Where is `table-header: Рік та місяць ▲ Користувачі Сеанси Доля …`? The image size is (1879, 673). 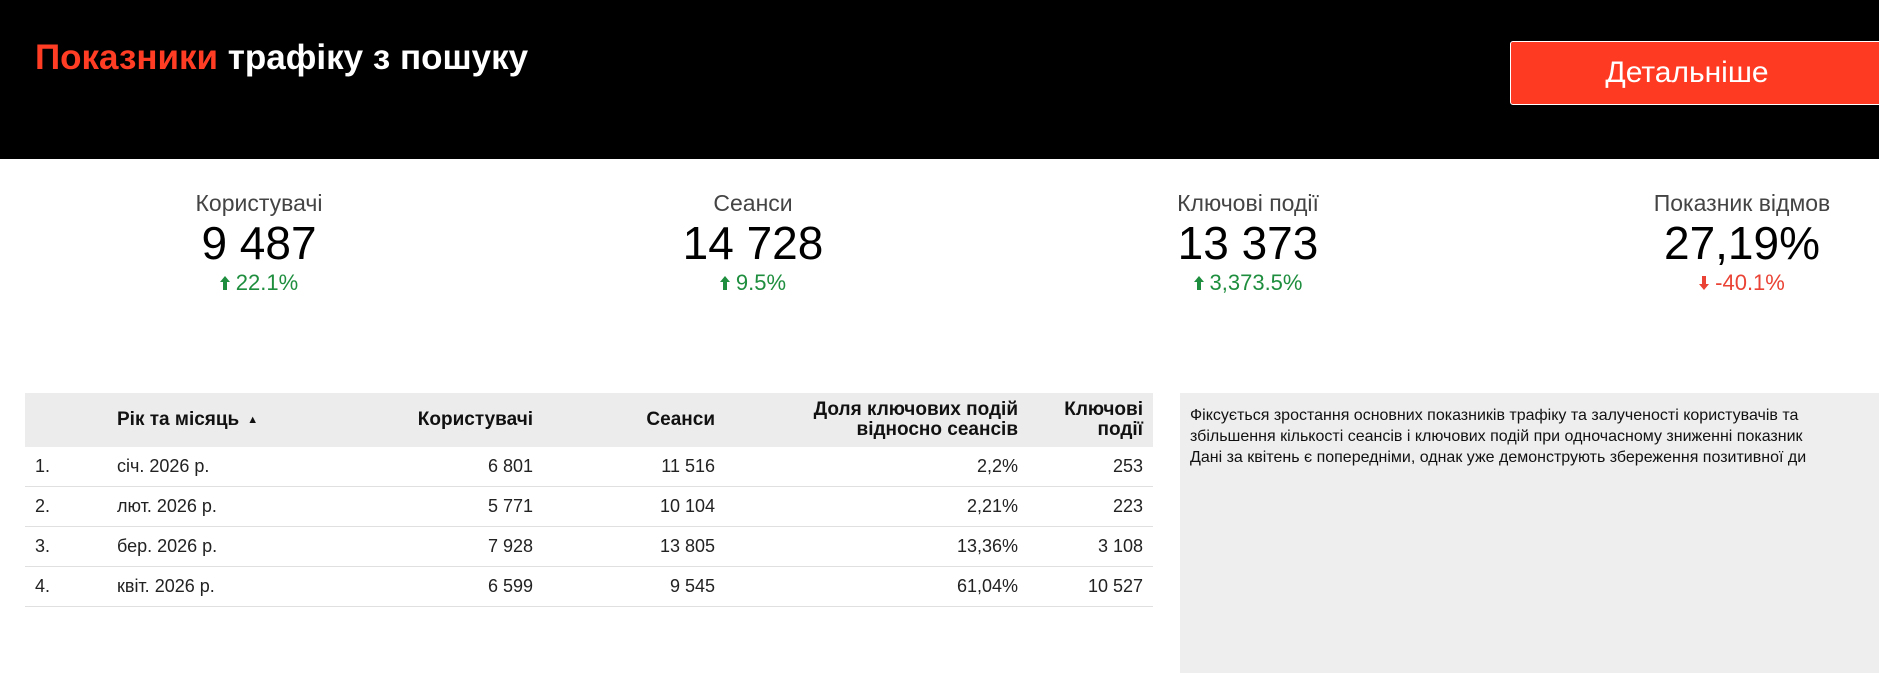 table-header: Рік та місяць ▲ Користувачі Сеанси Доля … is located at coordinates (589, 420).